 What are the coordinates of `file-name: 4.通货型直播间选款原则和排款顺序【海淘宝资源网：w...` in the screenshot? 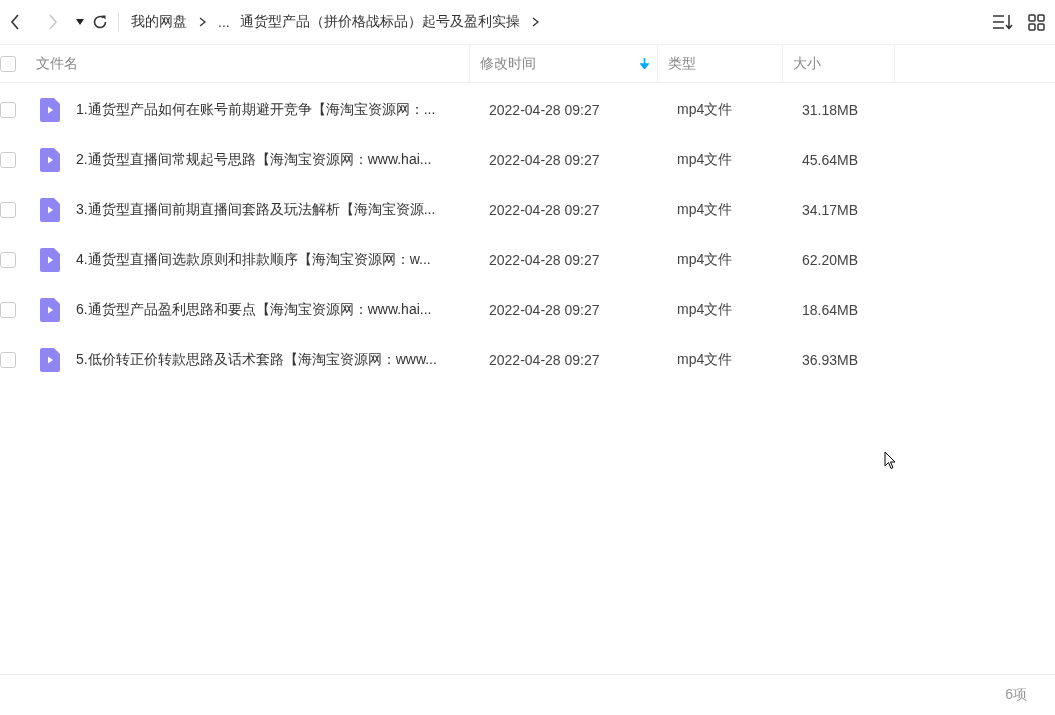 It's located at (277, 260).